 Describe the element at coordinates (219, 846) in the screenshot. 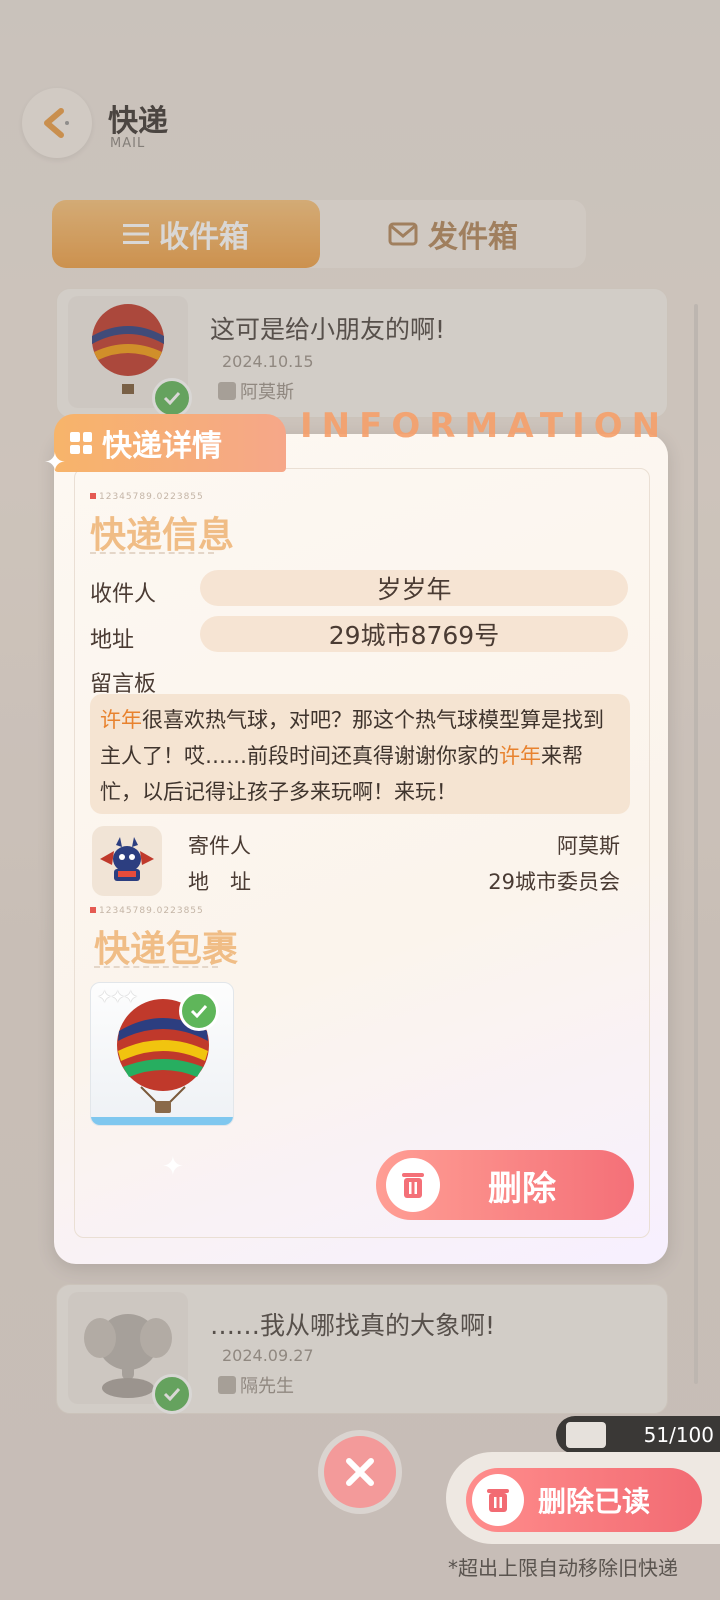

I see `sender-label: 寄件人` at that location.